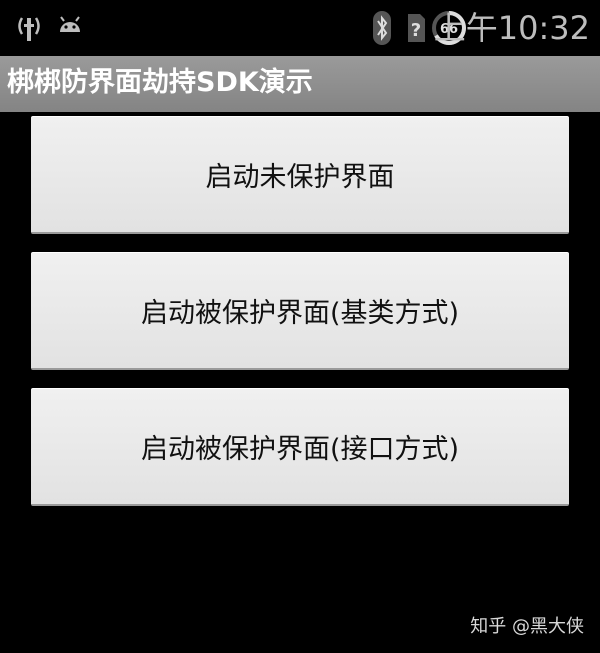 The width and height of the screenshot is (600, 653). Describe the element at coordinates (527, 626) in the screenshot. I see `watermark: 知乎 @黑大侠` at that location.